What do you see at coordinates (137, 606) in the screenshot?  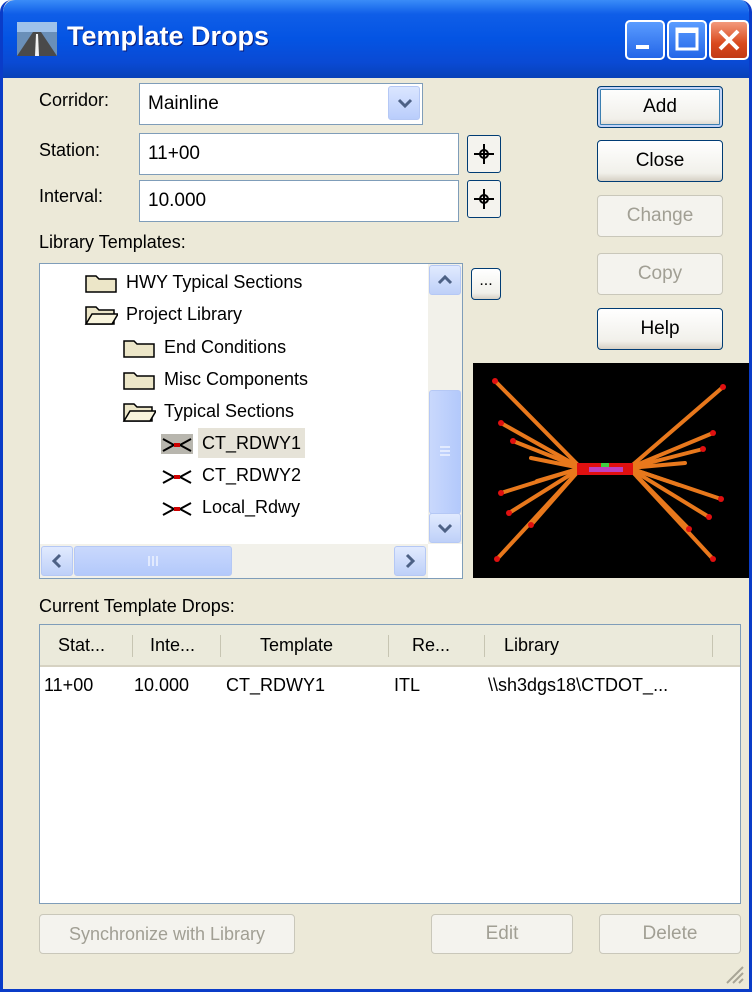 I see `current-drops-label: Current Template Drops:` at bounding box center [137, 606].